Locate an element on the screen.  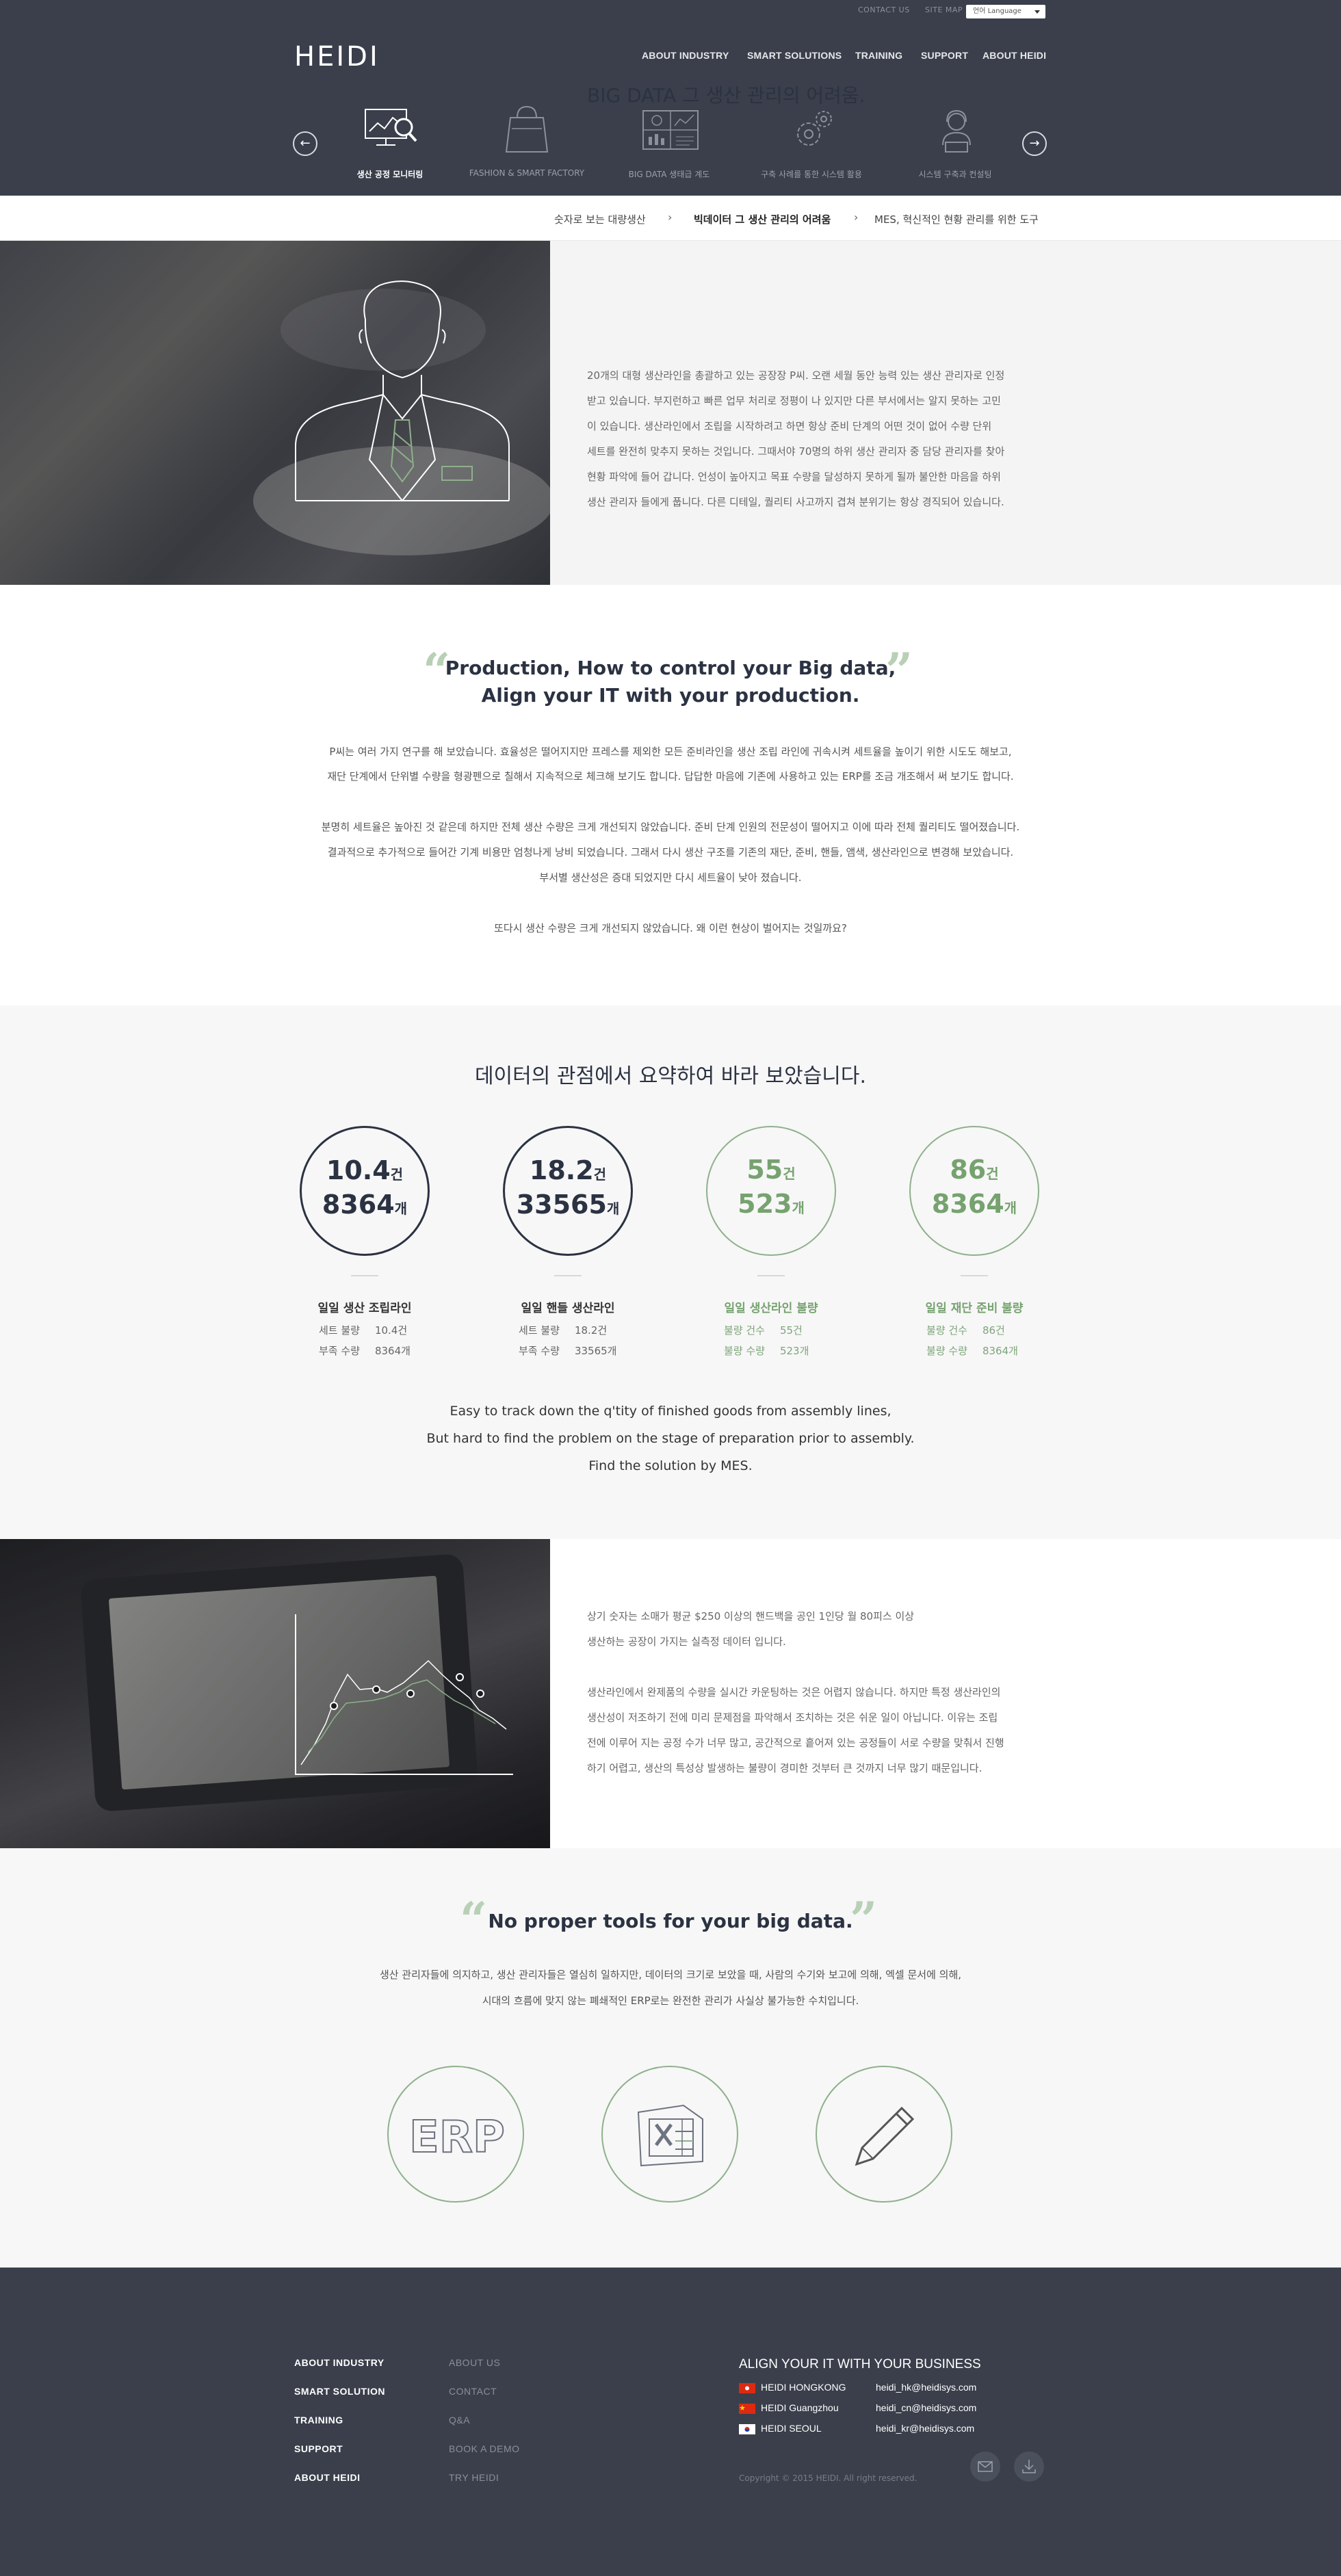
office-hongkong: HEIDI HONGKONG heidi_hk@heidisys.com is located at coordinates (857, 2387).